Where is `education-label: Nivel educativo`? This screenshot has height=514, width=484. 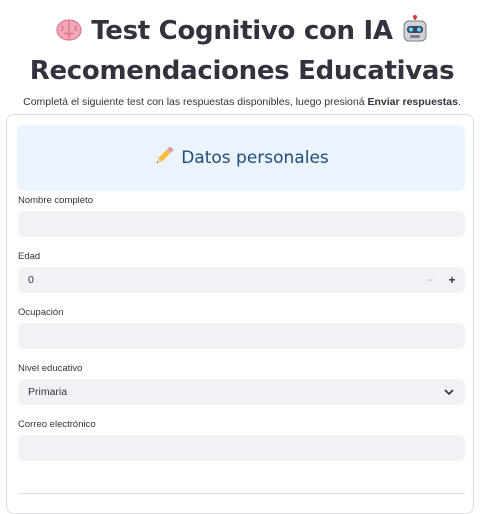 education-label: Nivel educativo is located at coordinates (50, 368).